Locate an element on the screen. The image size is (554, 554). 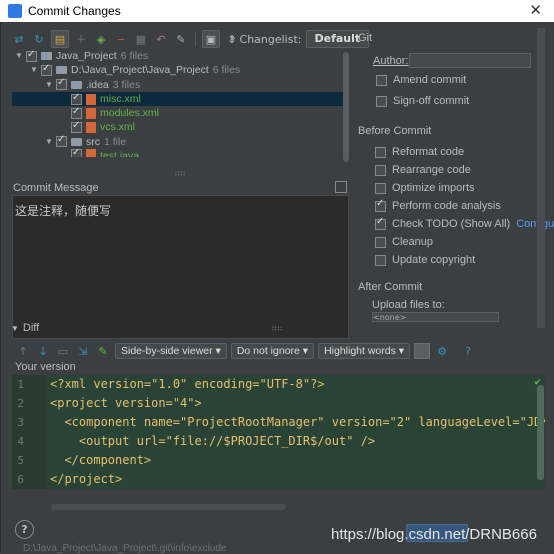
signoff-checkbox is located at coordinates (381, 101).